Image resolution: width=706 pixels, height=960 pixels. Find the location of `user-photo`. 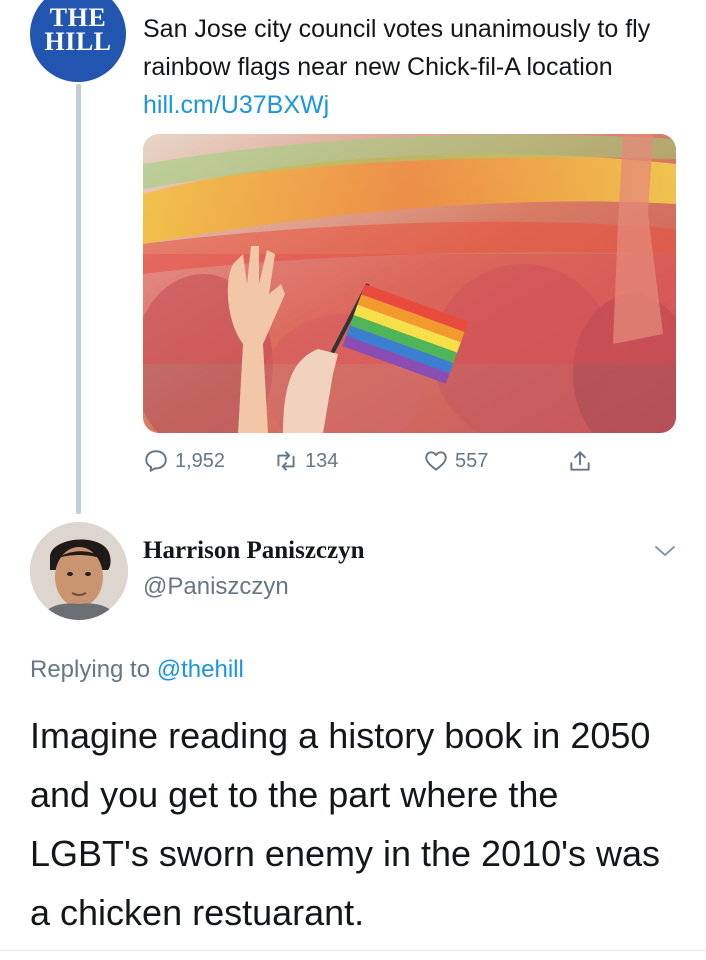

user-photo is located at coordinates (79, 571).